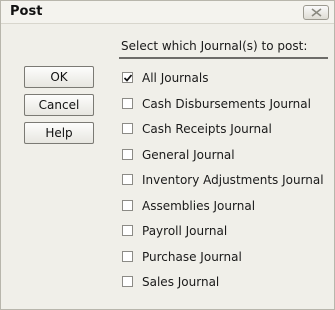  I want to click on journal-label: All Journals, so click(175, 78).